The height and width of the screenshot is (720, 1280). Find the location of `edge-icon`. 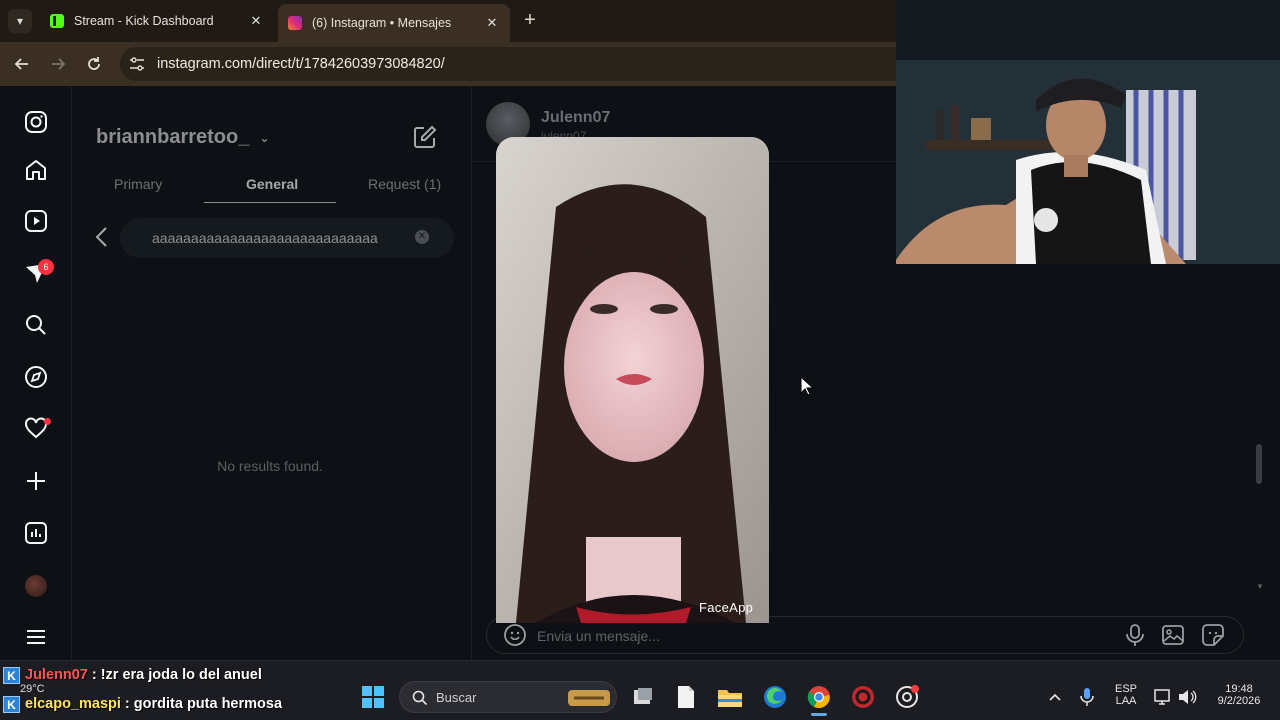

edge-icon is located at coordinates (775, 697).